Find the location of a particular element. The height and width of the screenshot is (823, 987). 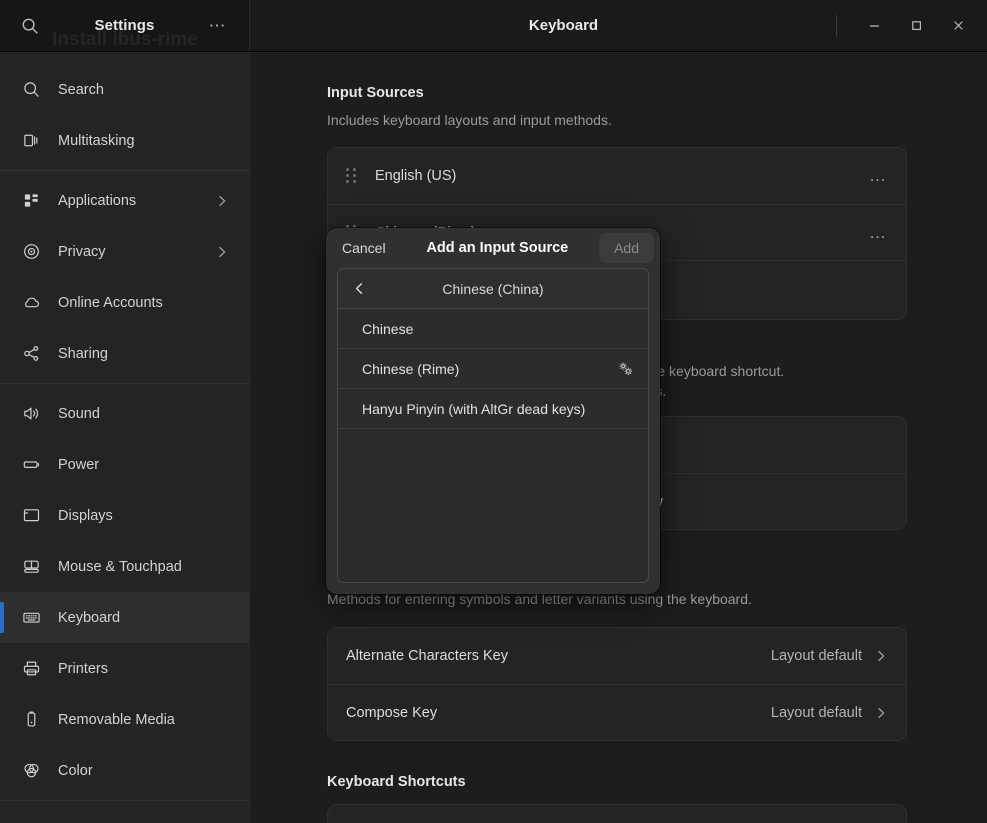

sidebar-item-privacy: Privacy is located at coordinates (124, 251).